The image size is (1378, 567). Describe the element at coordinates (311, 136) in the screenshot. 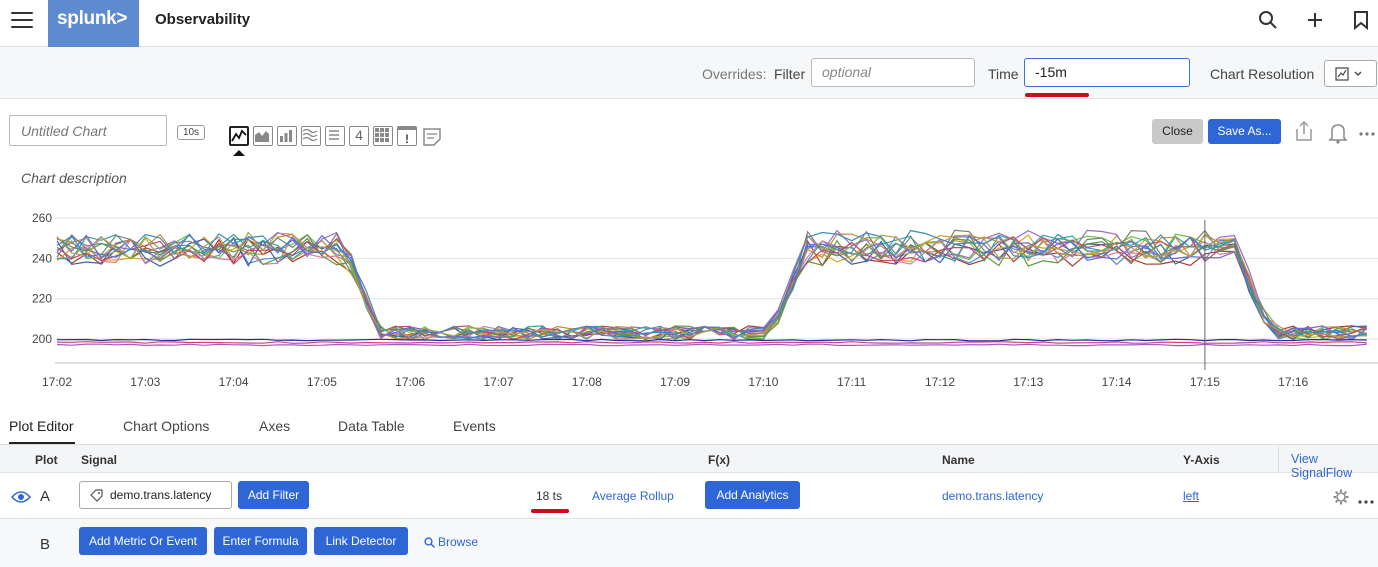

I see `histogram-icon` at that location.